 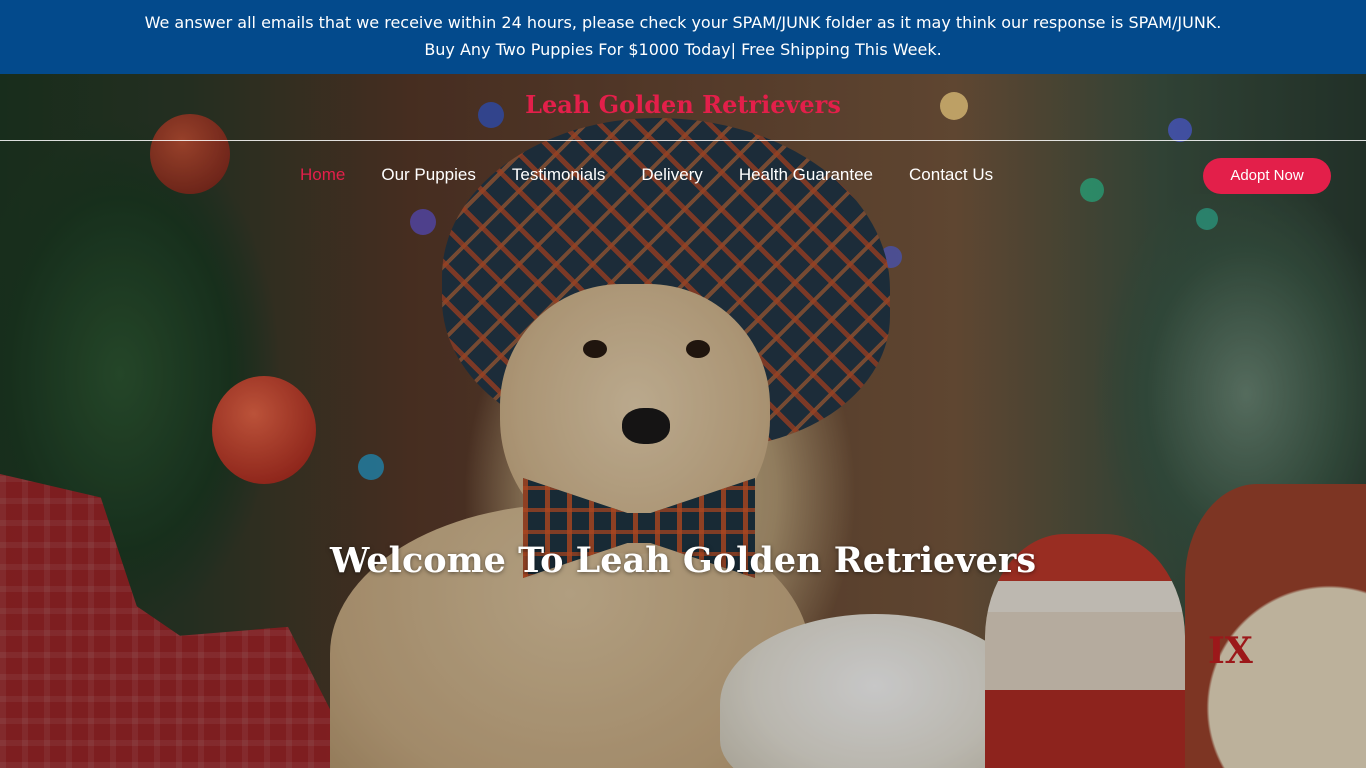 I want to click on adopt-now-button: Adopt Now, so click(x=1267, y=176).